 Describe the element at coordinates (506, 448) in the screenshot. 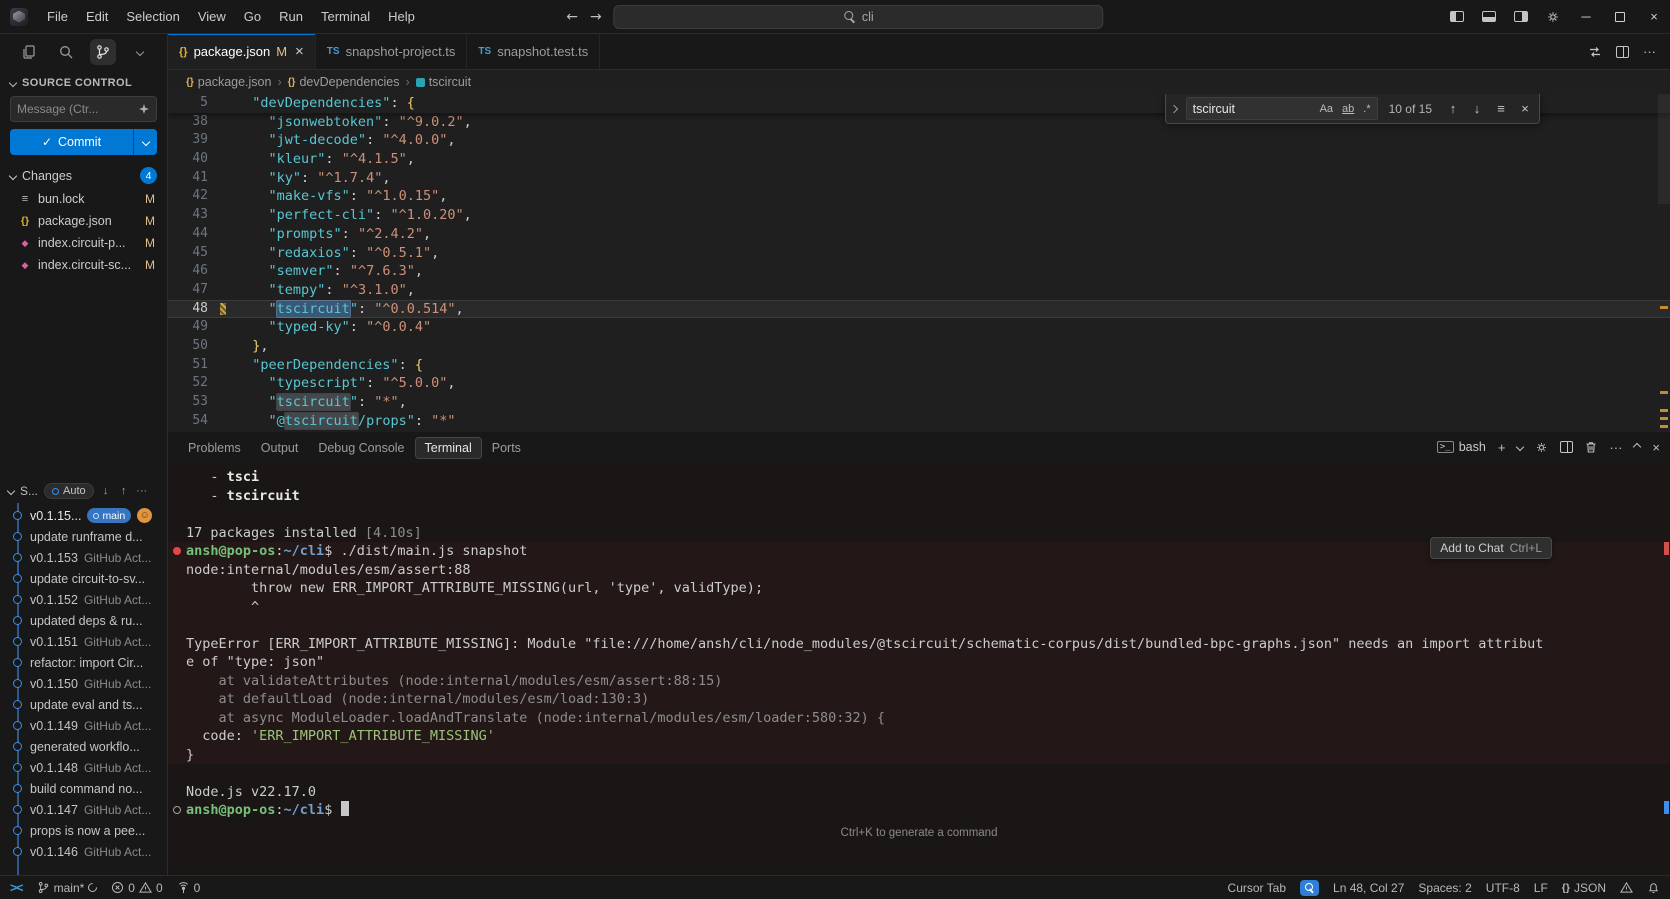

I see `panel-tab-ports: Ports` at that location.